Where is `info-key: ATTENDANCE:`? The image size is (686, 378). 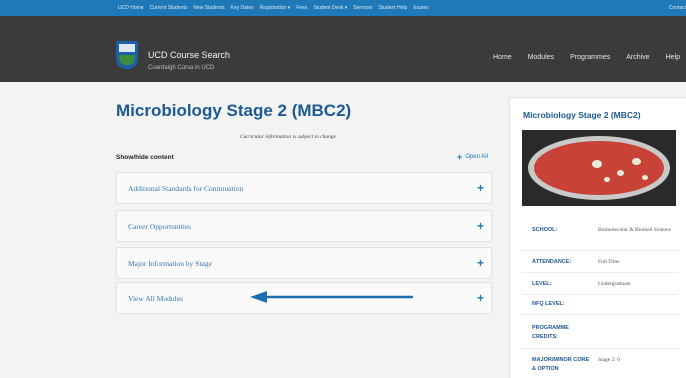 info-key: ATTENDANCE: is located at coordinates (552, 262).